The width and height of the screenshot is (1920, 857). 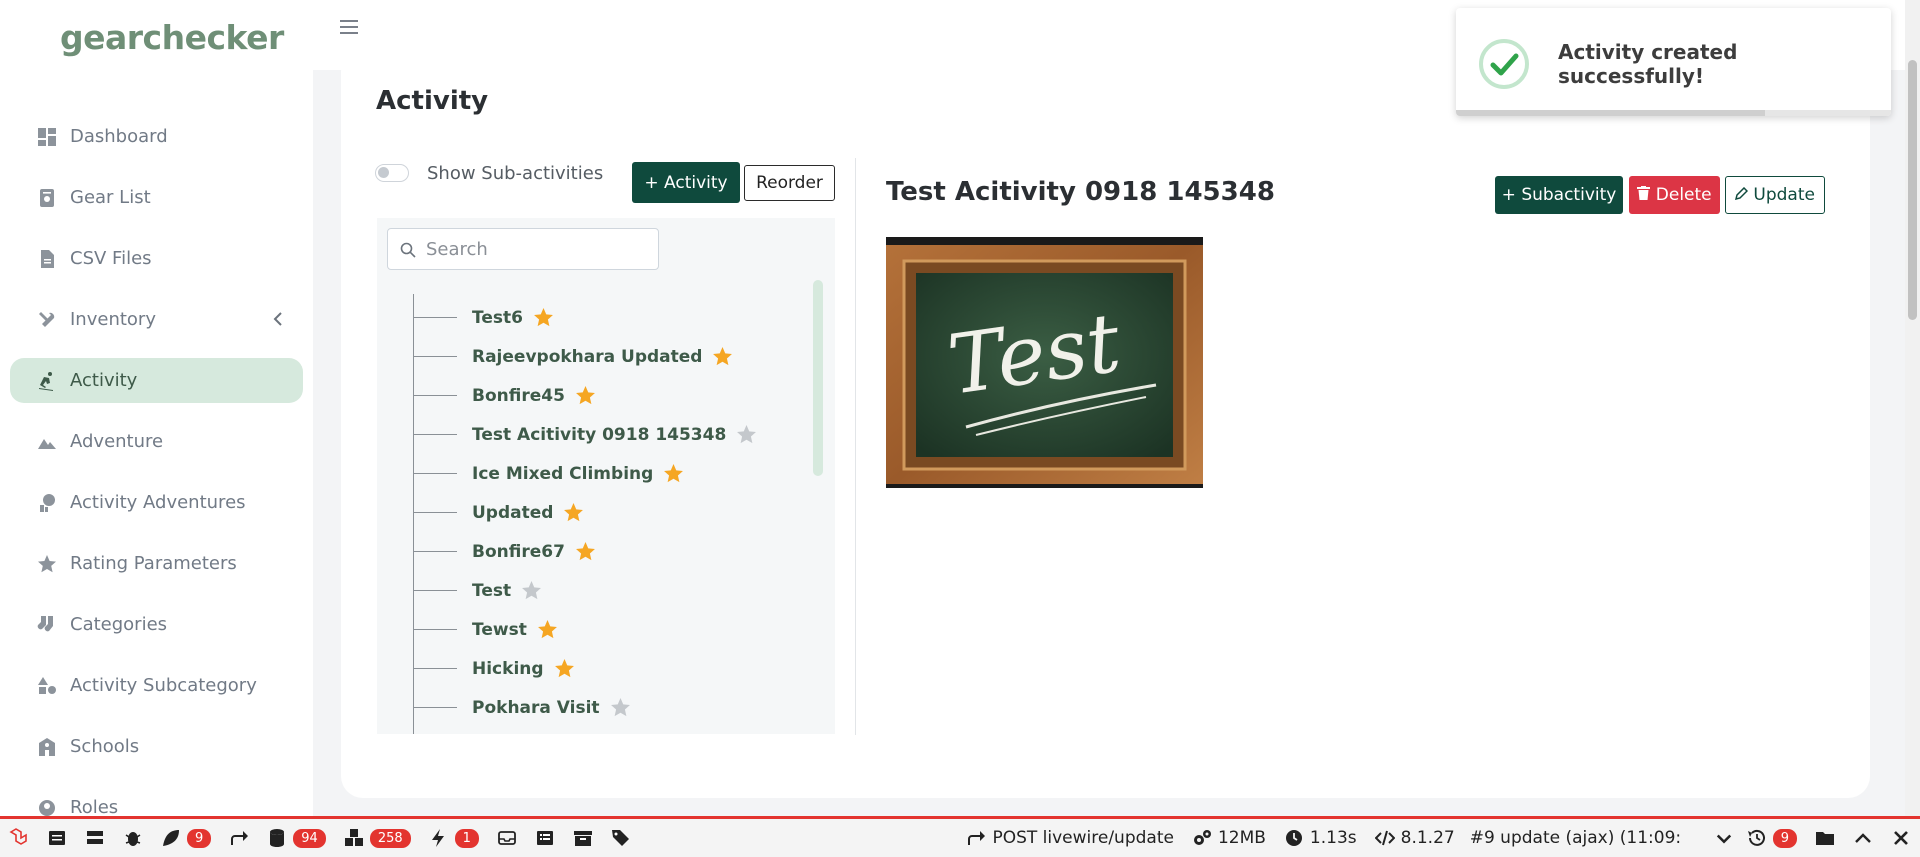 What do you see at coordinates (1415, 838) in the screenshot?
I see `php-item: 8.1.27` at bounding box center [1415, 838].